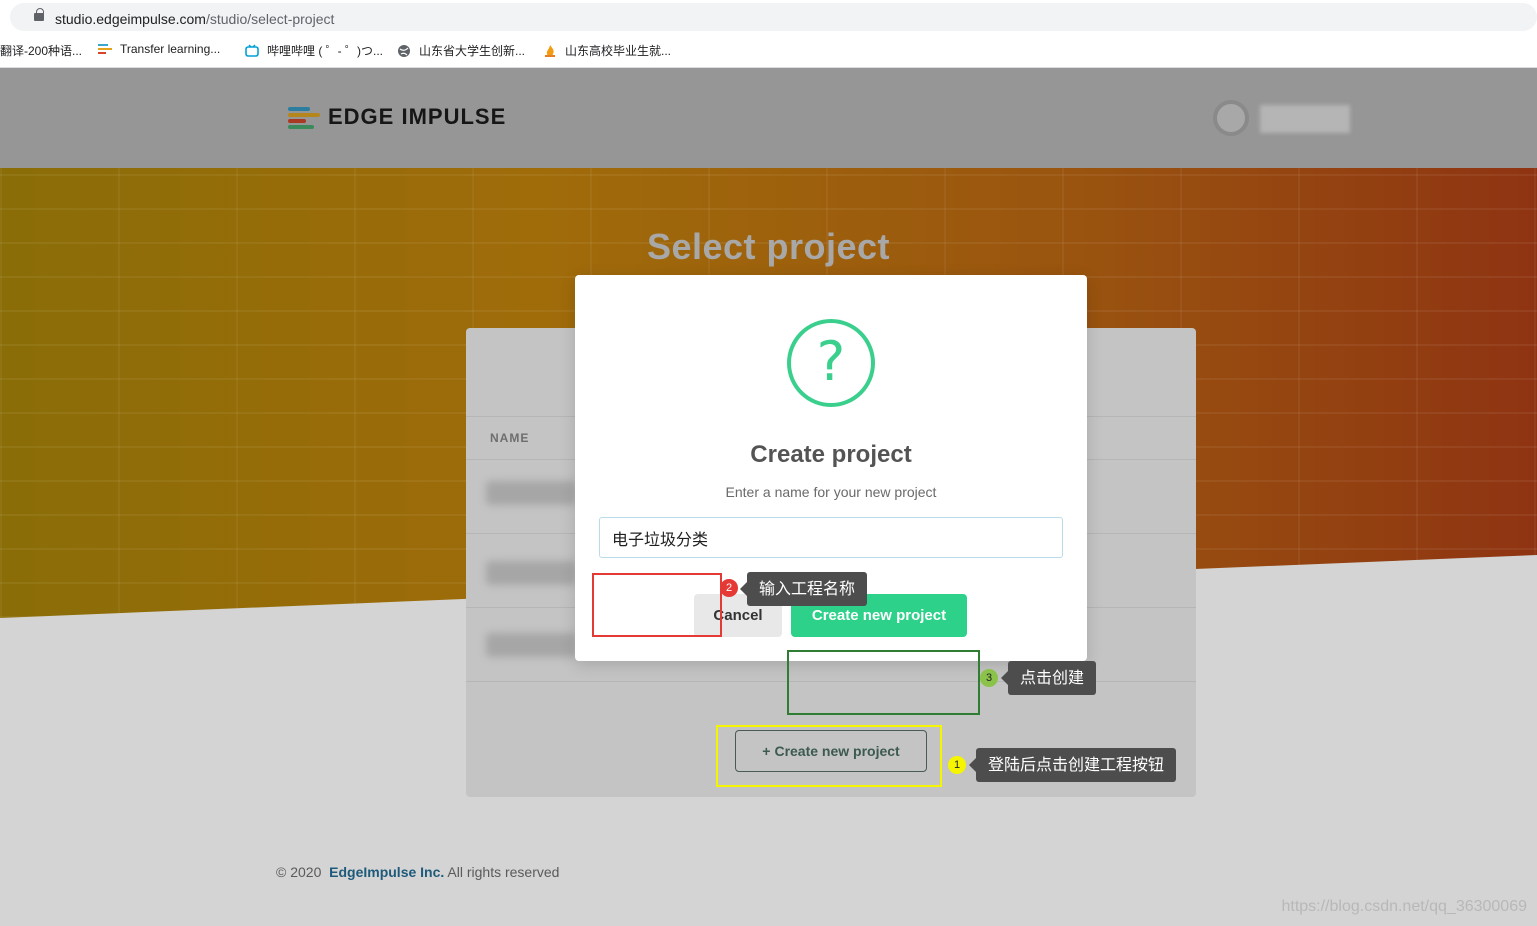 The width and height of the screenshot is (1537, 926). What do you see at coordinates (404, 51) in the screenshot?
I see `globe-icon` at bounding box center [404, 51].